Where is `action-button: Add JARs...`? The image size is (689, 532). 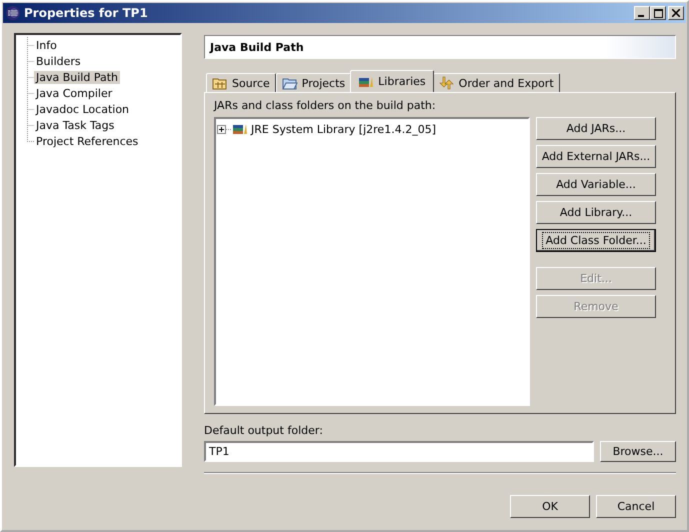 action-button: Add JARs... is located at coordinates (596, 128).